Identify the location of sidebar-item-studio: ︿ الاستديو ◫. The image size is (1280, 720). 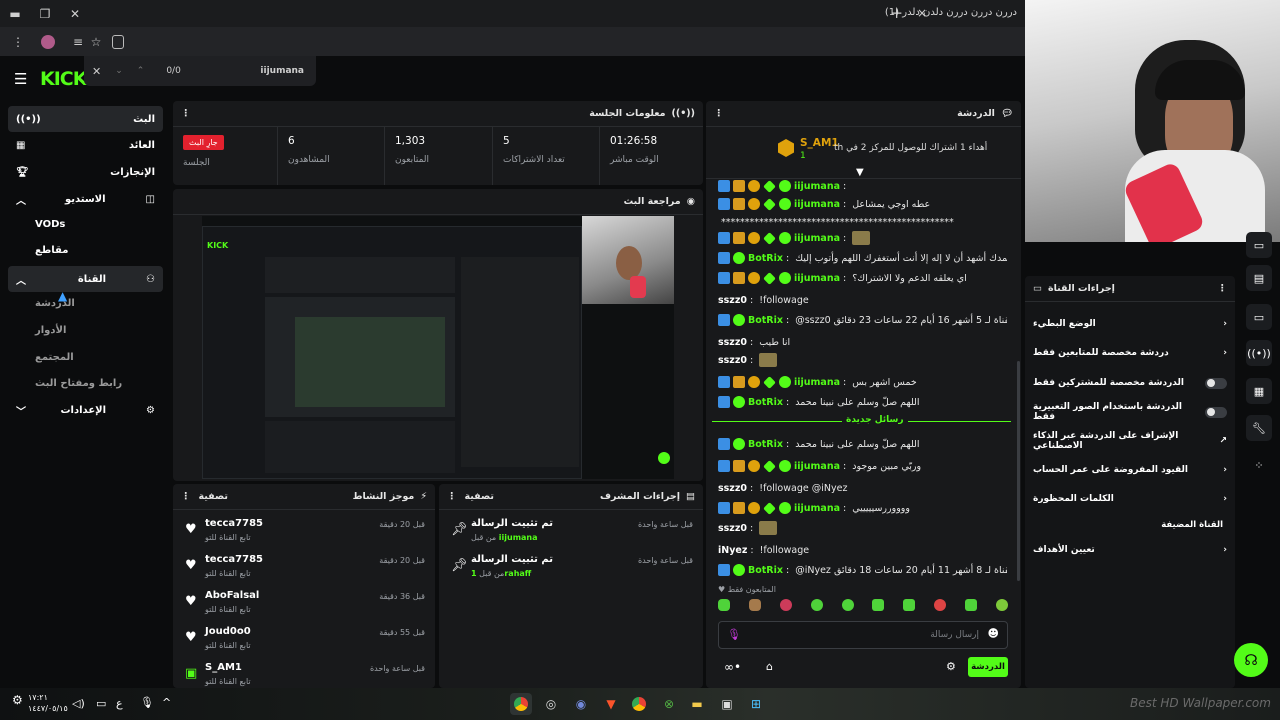
(85, 199).